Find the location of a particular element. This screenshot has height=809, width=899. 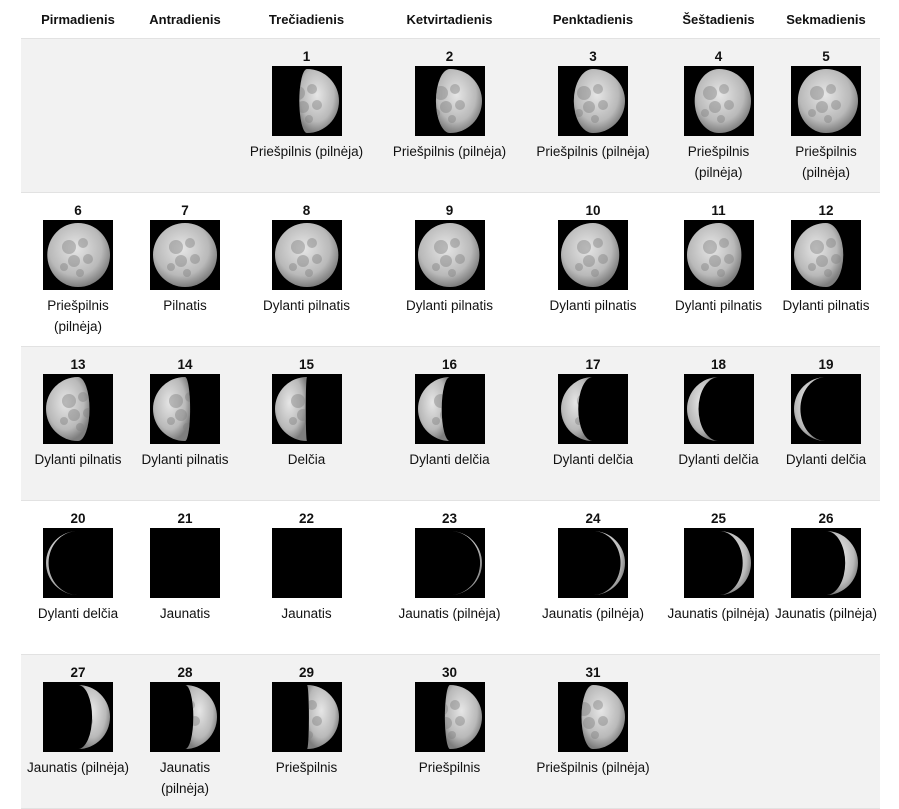

day-number: 18 is located at coordinates (718, 364).